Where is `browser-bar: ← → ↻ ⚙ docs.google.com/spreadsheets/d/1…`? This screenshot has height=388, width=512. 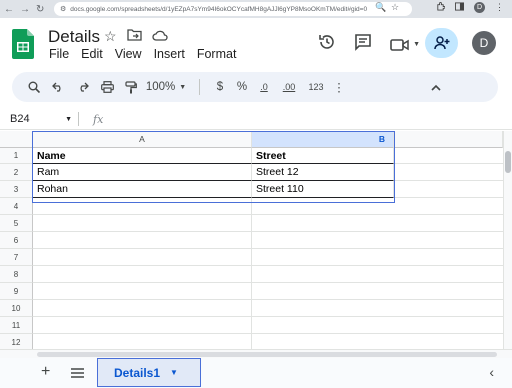
browser-bar: ← → ↻ ⚙ docs.google.com/spreadsheets/d/1… is located at coordinates (256, 9).